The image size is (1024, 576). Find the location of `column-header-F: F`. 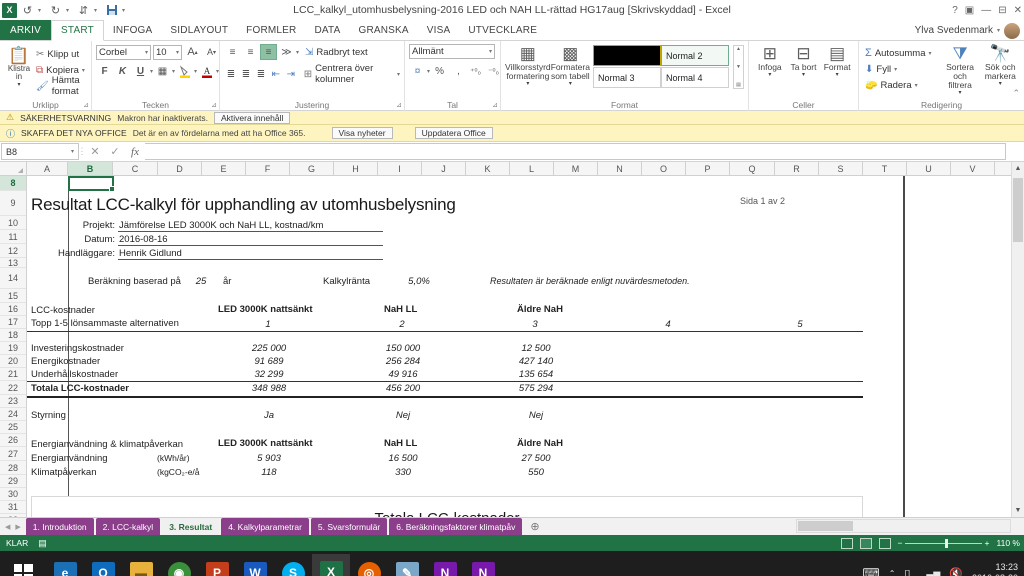

column-header-F: F is located at coordinates (268, 168).